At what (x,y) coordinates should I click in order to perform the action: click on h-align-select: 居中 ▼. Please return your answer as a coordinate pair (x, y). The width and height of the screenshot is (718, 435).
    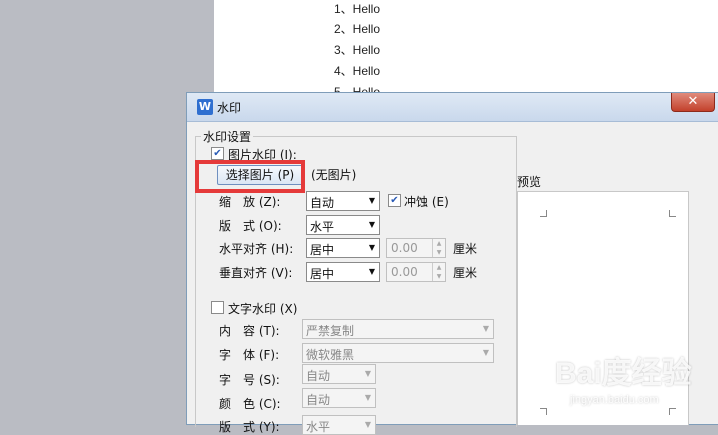
    Looking at the image, I should click on (343, 248).